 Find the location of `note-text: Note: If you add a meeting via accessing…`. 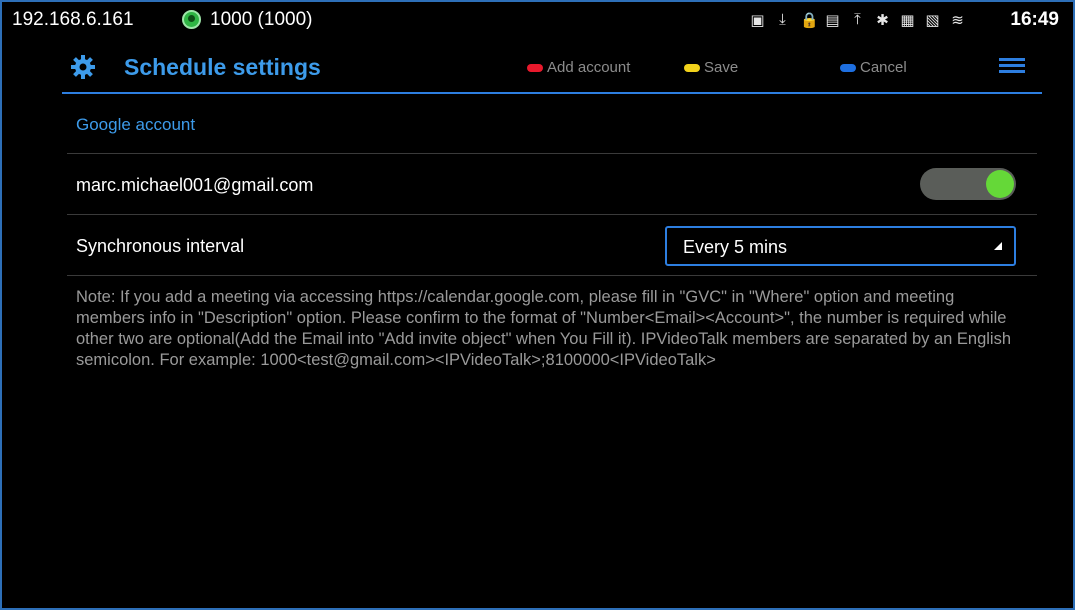

note-text: Note: If you add a meeting via accessing… is located at coordinates (544, 328).